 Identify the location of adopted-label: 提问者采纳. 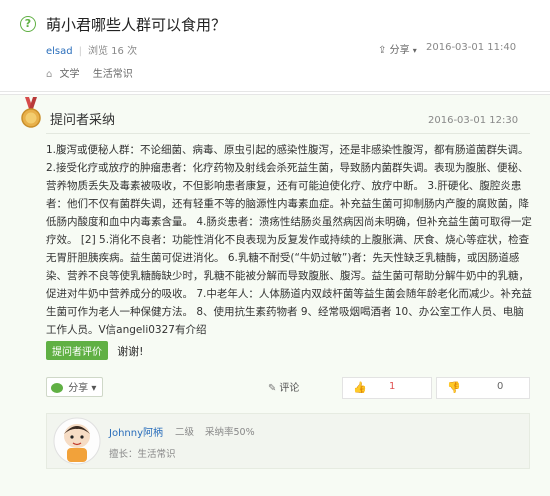
(83, 120).